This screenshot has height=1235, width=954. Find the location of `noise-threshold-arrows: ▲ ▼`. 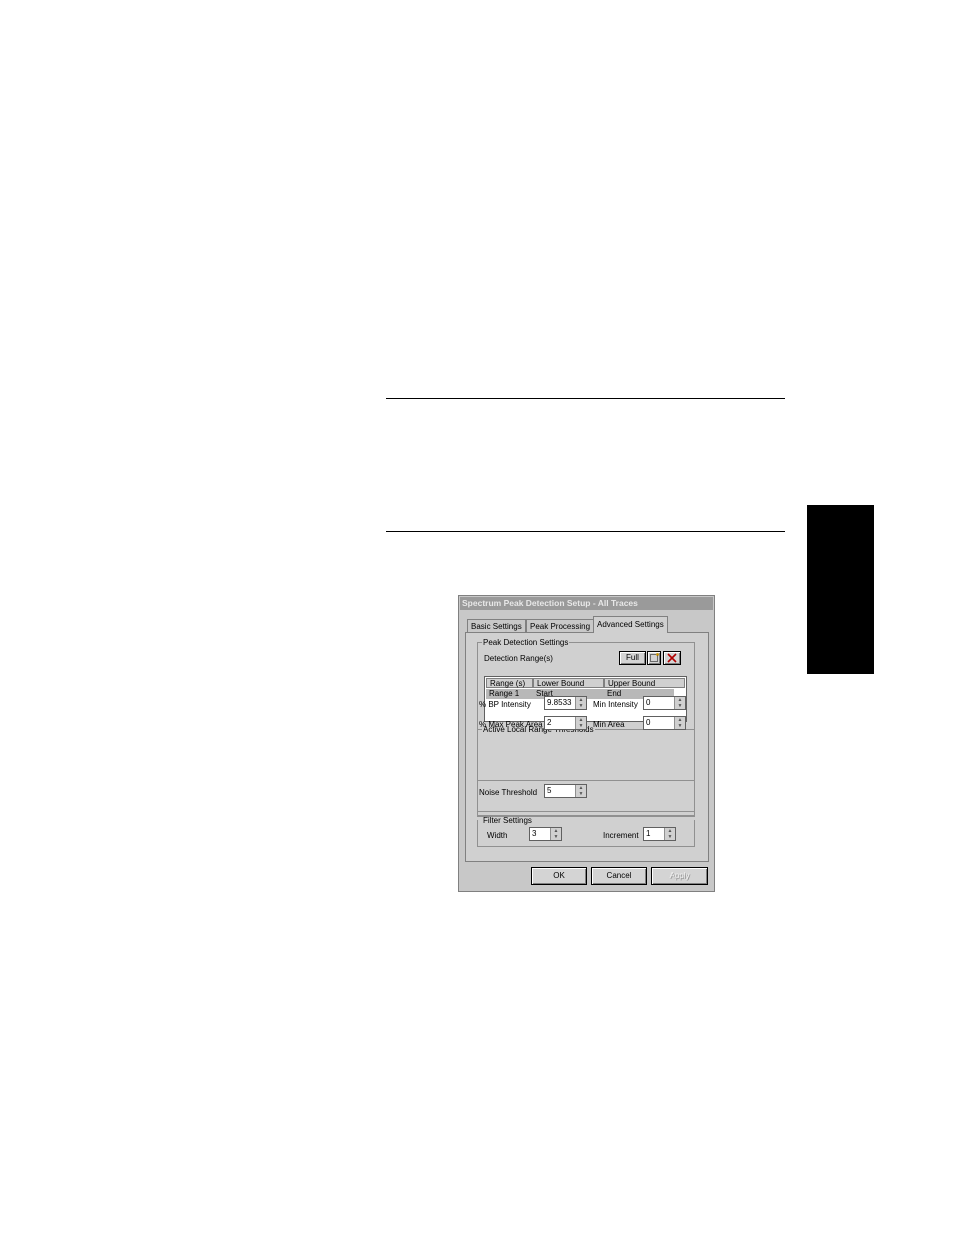

noise-threshold-arrows: ▲ ▼ is located at coordinates (580, 791).